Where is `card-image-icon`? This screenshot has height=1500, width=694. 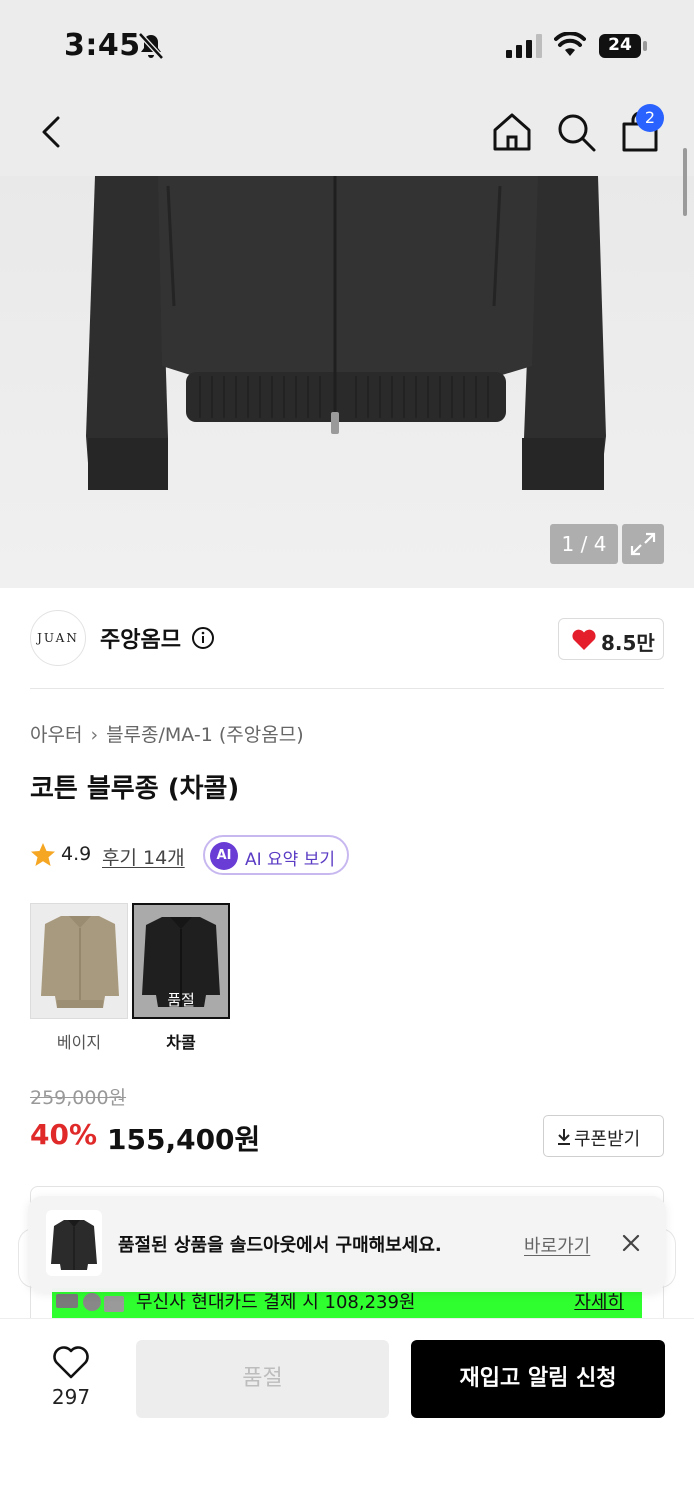 card-image-icon is located at coordinates (90, 1302).